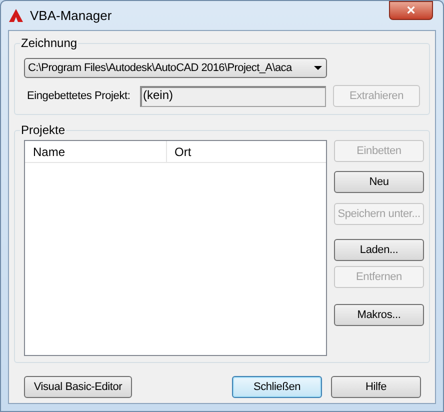 The image size is (444, 412). What do you see at coordinates (246, 151) in the screenshot?
I see `column-header: Ort` at bounding box center [246, 151].